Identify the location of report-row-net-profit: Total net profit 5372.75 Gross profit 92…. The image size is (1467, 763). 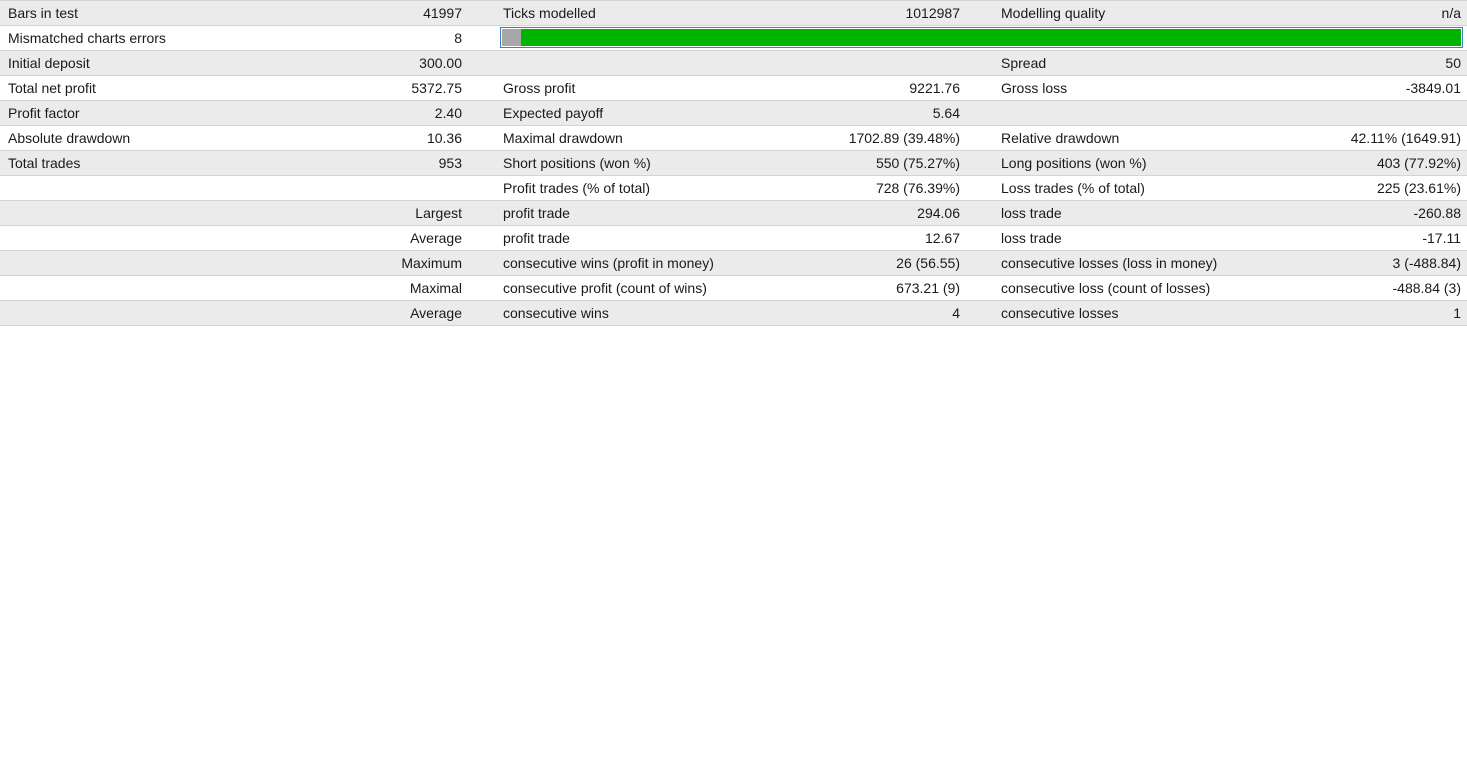
(733, 88).